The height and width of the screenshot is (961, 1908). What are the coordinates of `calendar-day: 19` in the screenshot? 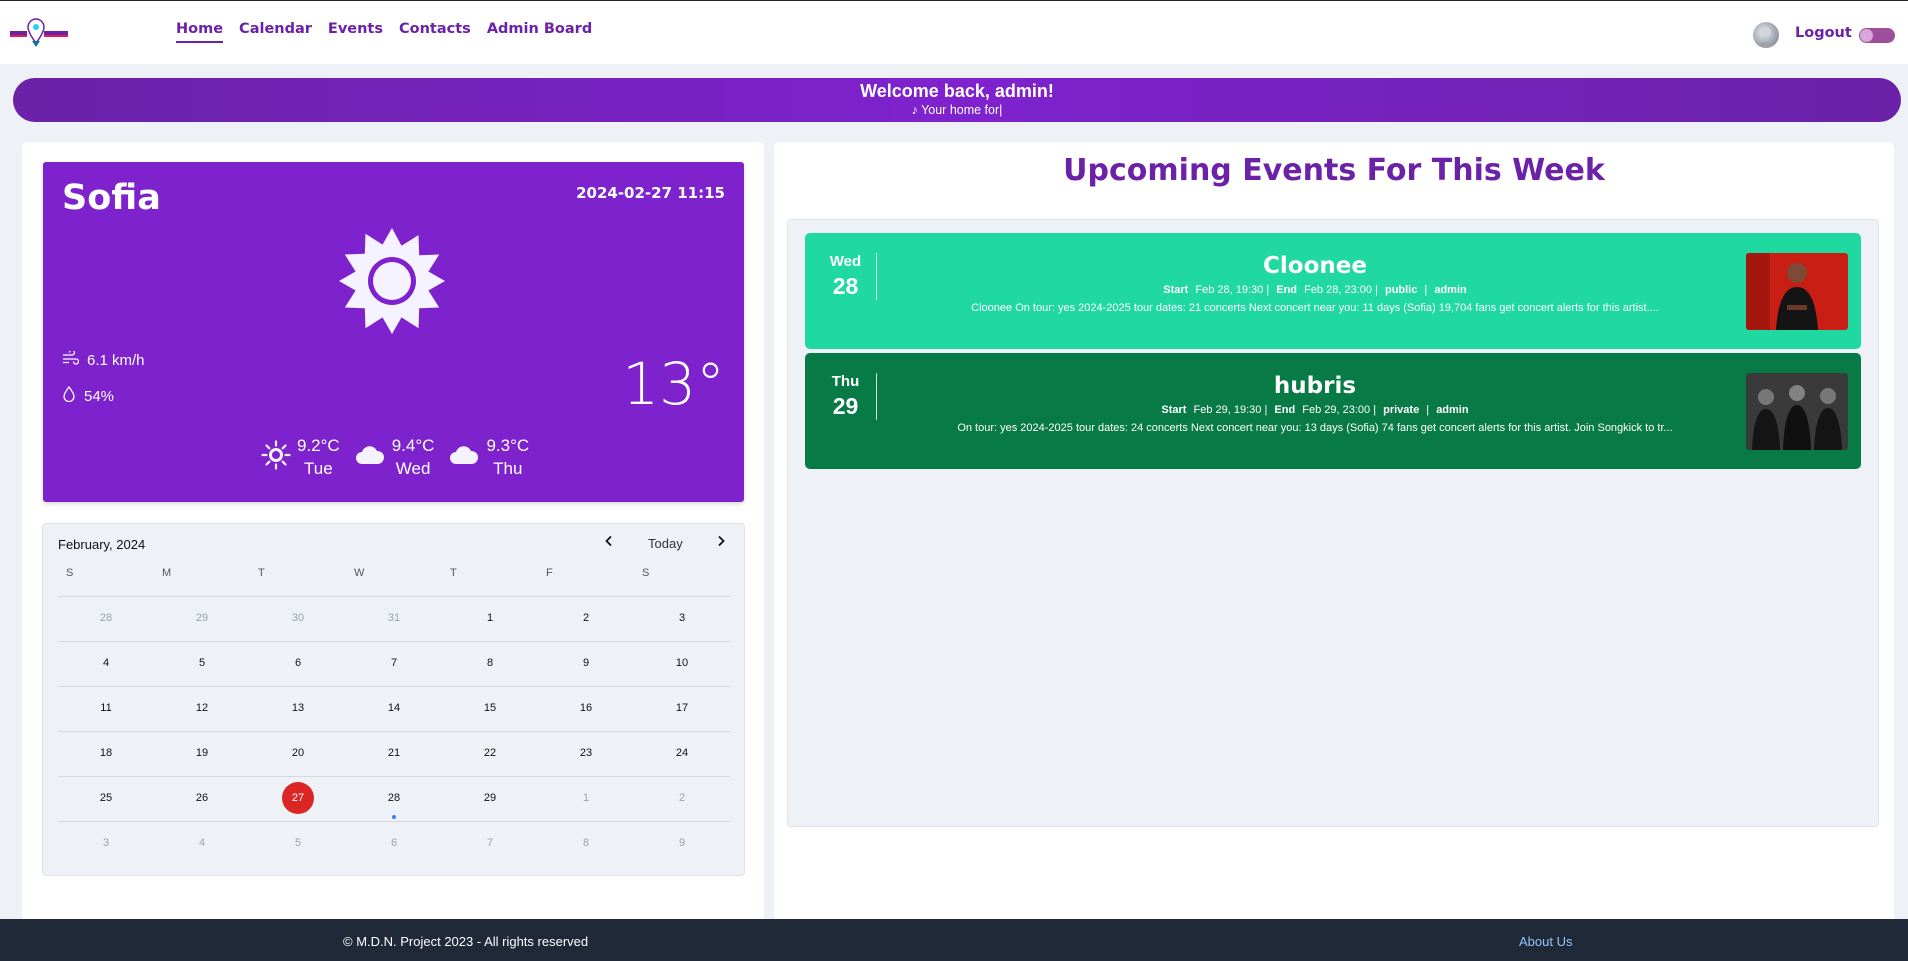 It's located at (202, 754).